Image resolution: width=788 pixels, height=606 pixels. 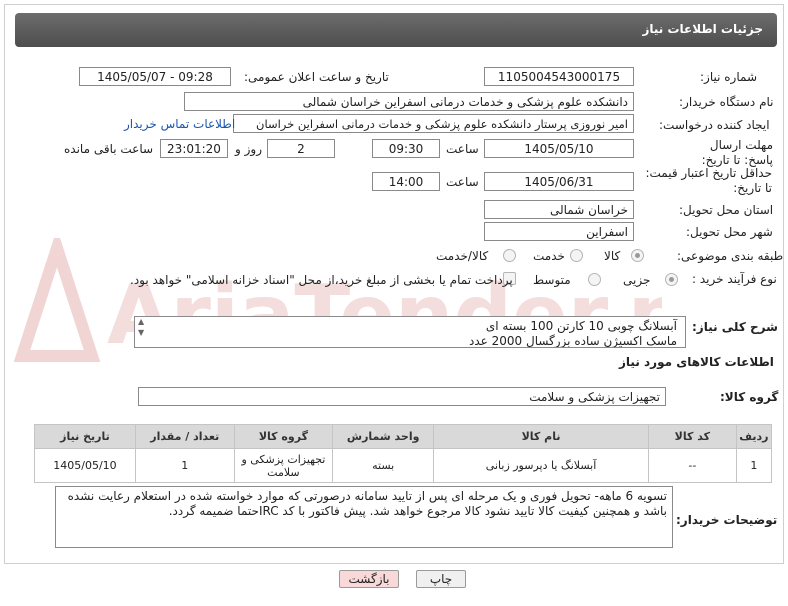 I want to click on cell-item-code: --, so click(x=692, y=465).